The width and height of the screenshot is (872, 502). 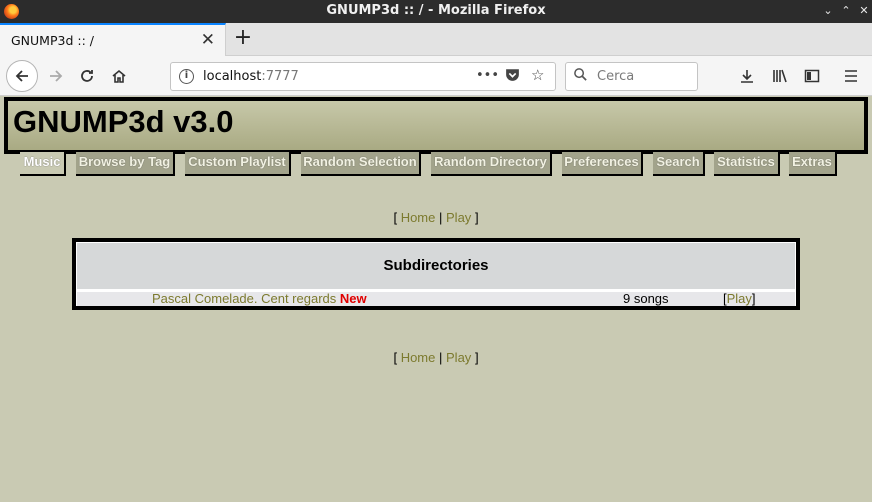 I want to click on home-link: Home, so click(x=418, y=217).